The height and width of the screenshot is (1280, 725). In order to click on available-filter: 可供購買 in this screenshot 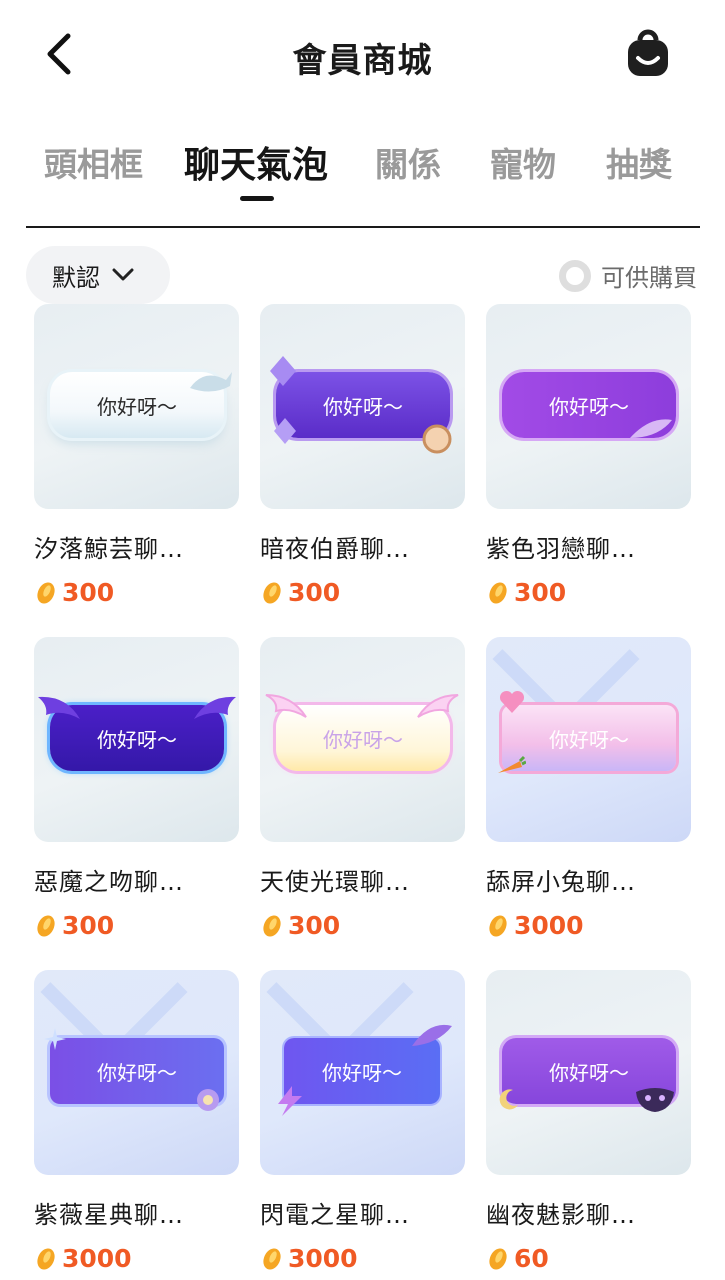, I will do `click(628, 275)`.